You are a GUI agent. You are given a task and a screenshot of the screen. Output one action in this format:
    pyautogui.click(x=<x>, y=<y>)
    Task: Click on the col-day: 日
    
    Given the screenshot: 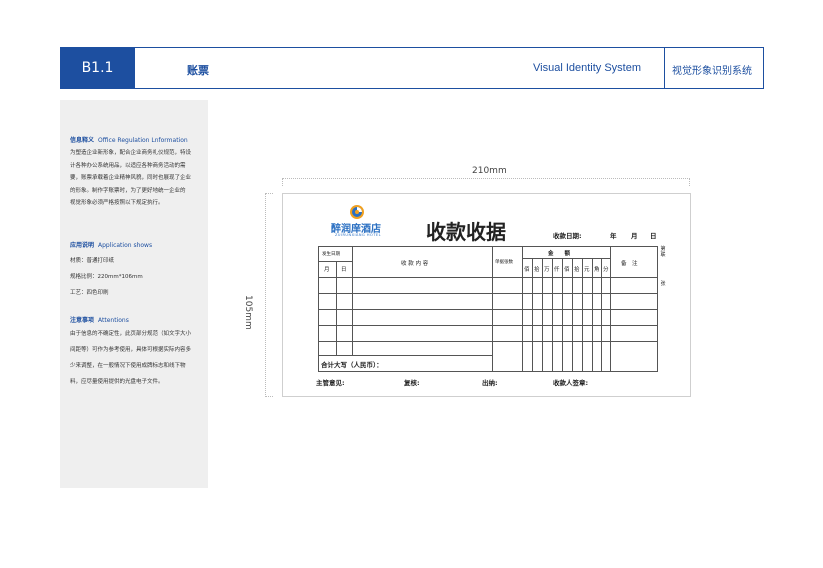 What is the action you would take?
    pyautogui.click(x=344, y=270)
    